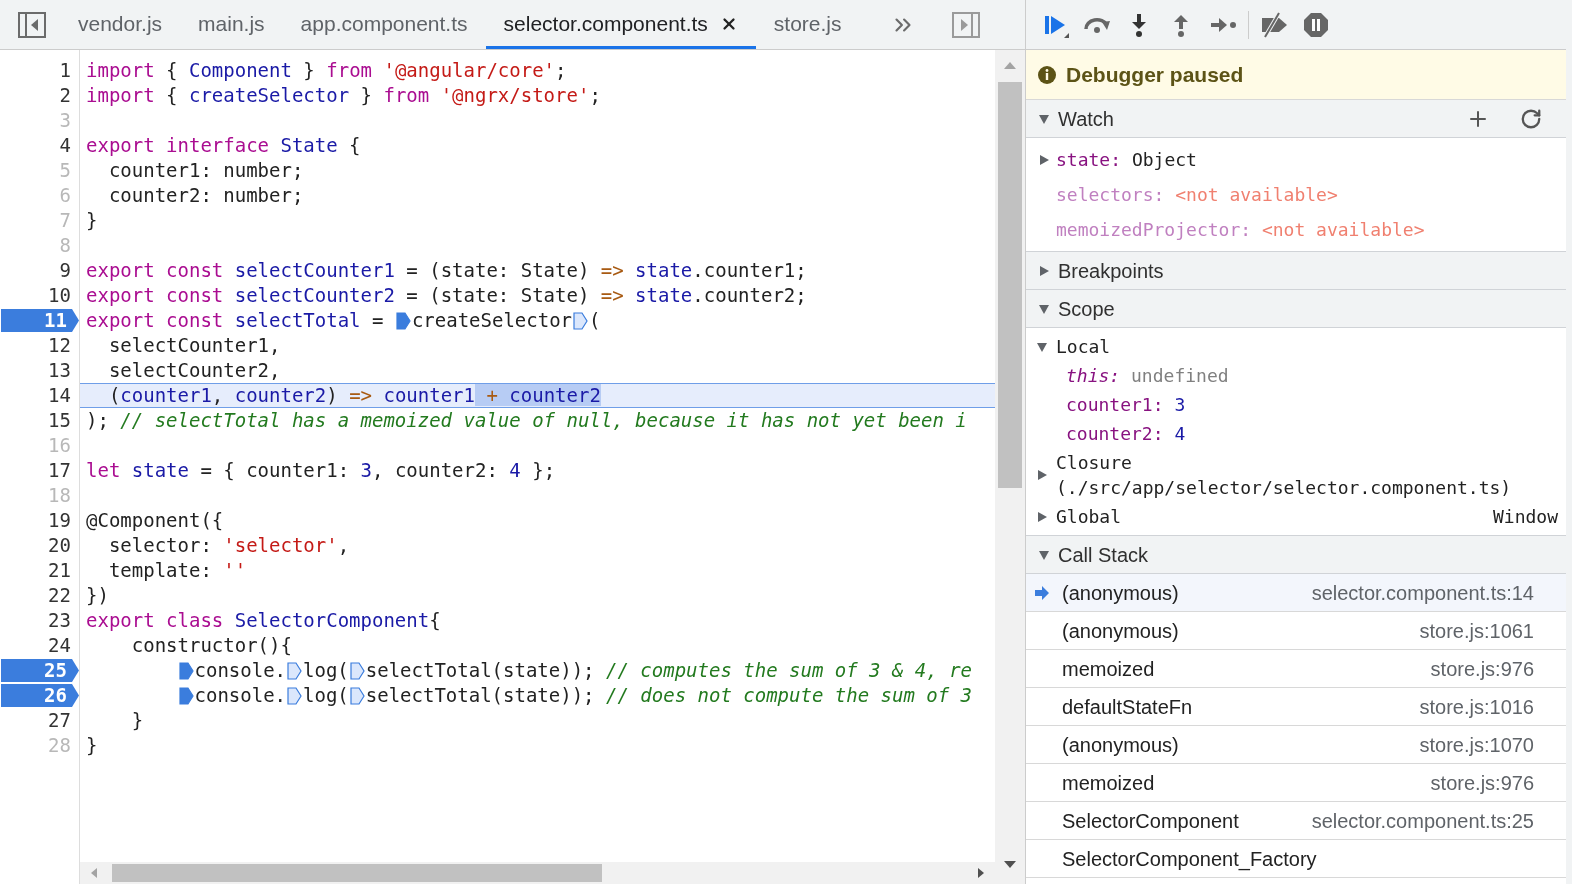  What do you see at coordinates (63, 345) in the screenshot?
I see `line-number: 12` at bounding box center [63, 345].